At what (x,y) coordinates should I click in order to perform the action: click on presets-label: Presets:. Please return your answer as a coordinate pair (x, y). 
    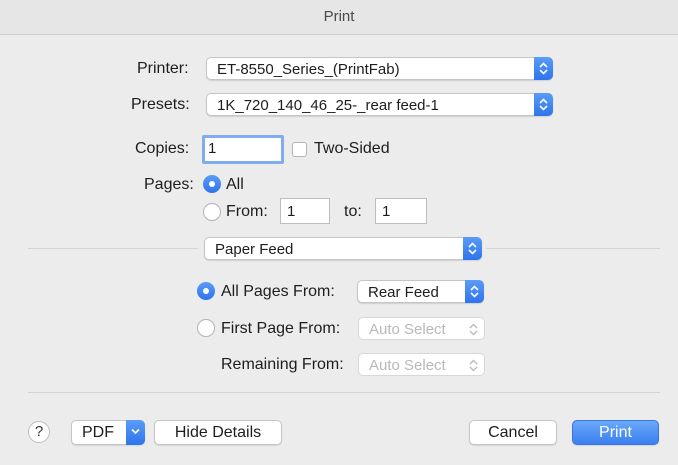
    Looking at the image, I should click on (160, 104).